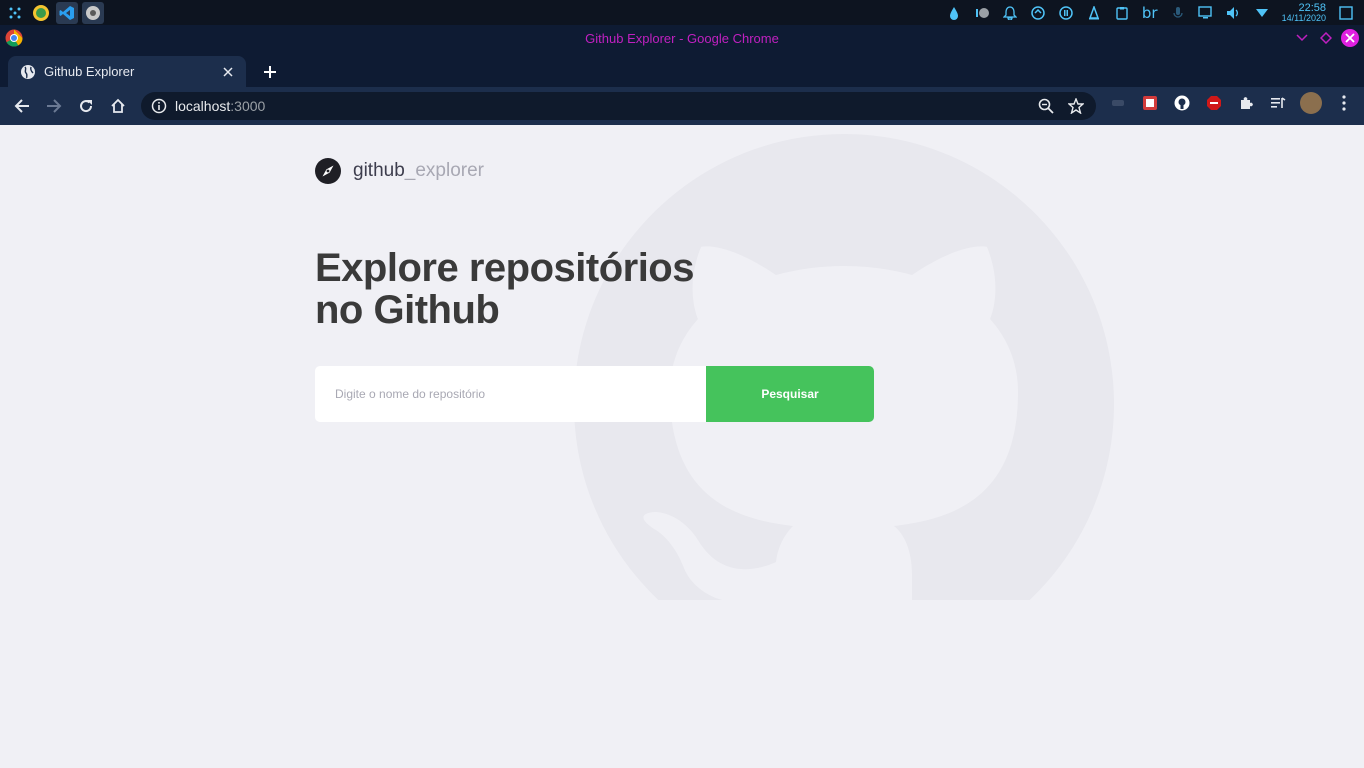  Describe the element at coordinates (270, 72) in the screenshot. I see `new-tab-button` at that location.